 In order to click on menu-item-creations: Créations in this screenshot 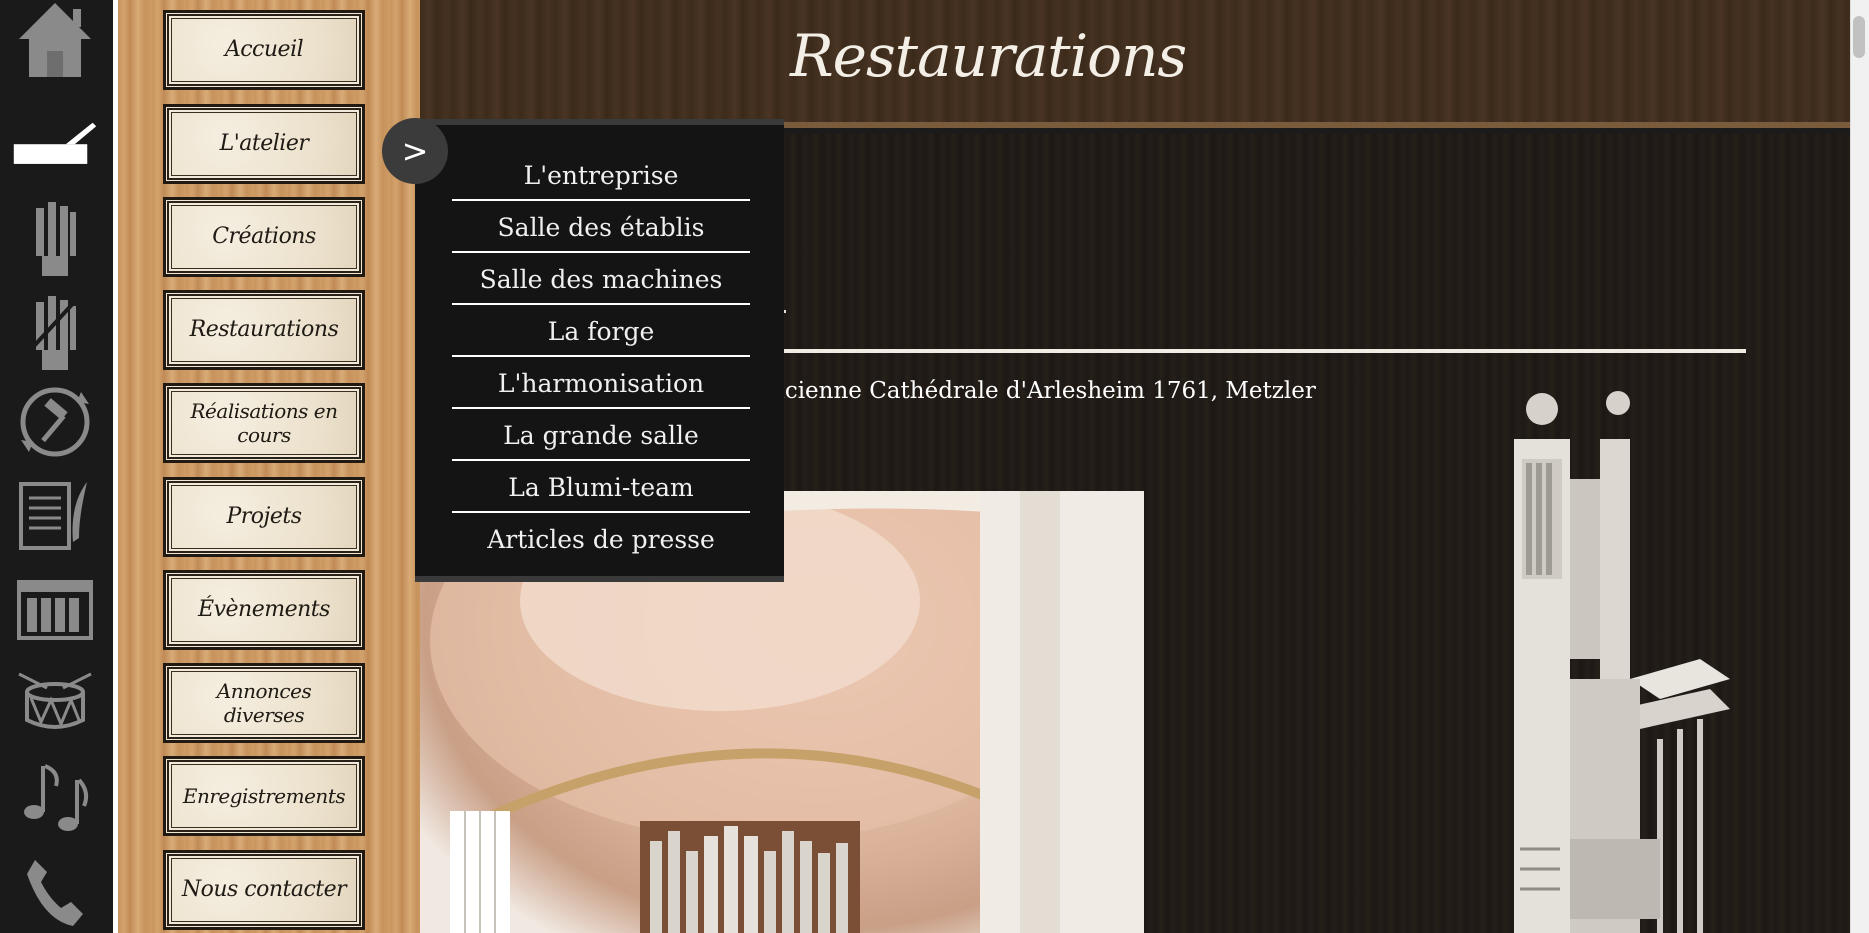, I will do `click(264, 237)`.